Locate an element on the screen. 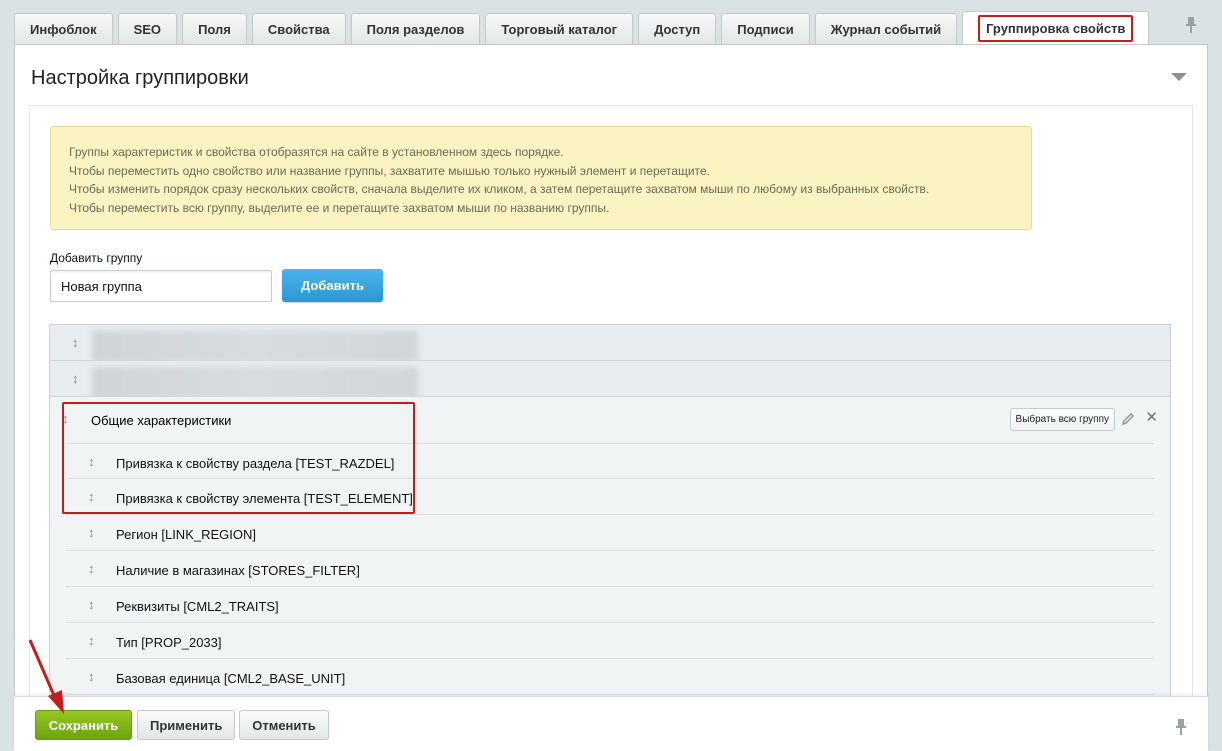 The image size is (1222, 751). tab-access: Доступ is located at coordinates (677, 29).